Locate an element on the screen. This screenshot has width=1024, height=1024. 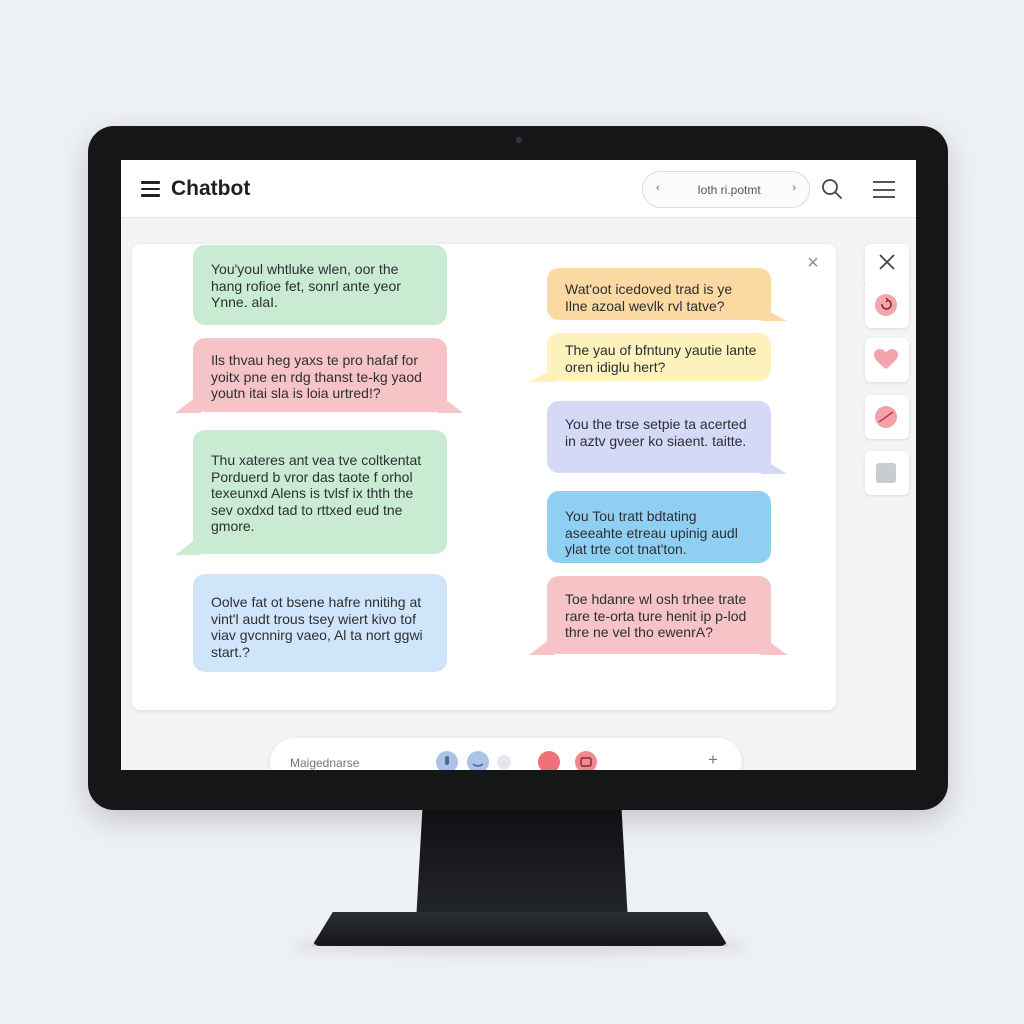
search-box: ‹ › is located at coordinates (726, 189).